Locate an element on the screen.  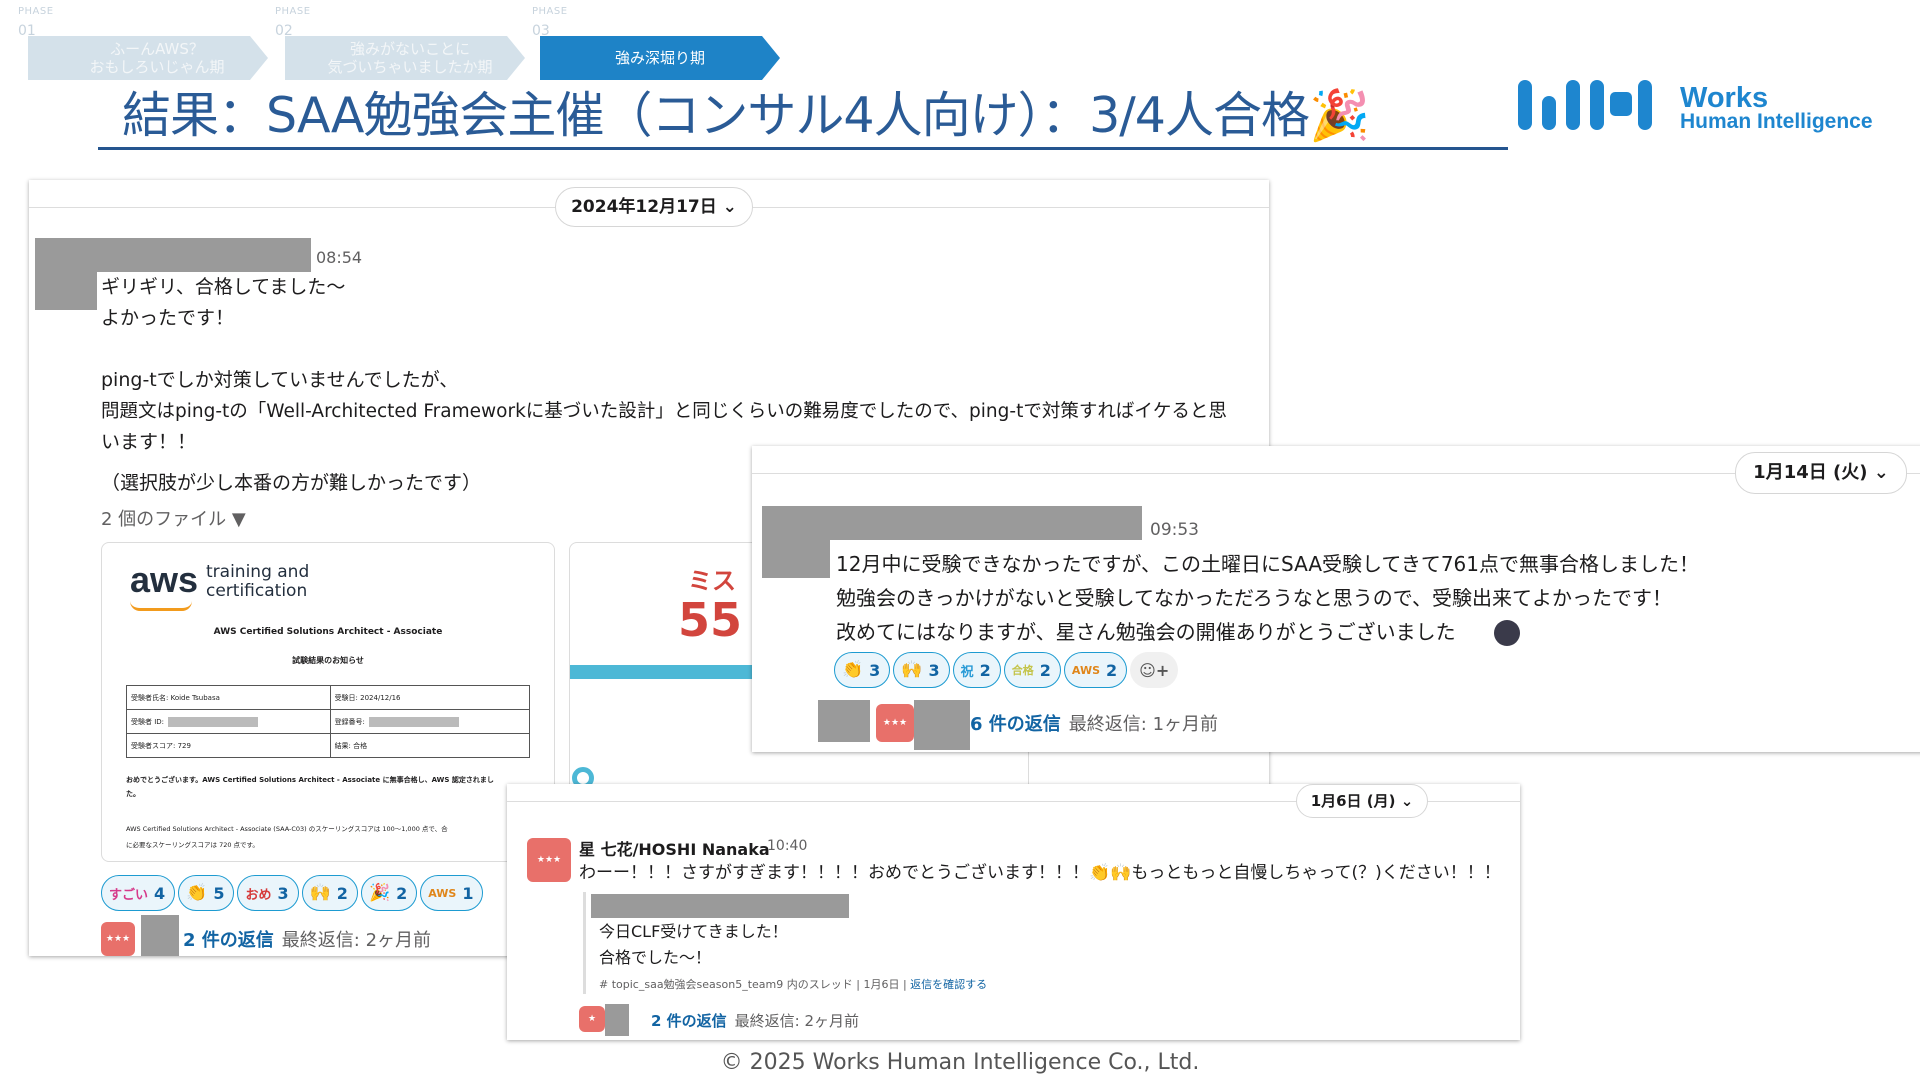
phase-number: 01 is located at coordinates (27, 31).